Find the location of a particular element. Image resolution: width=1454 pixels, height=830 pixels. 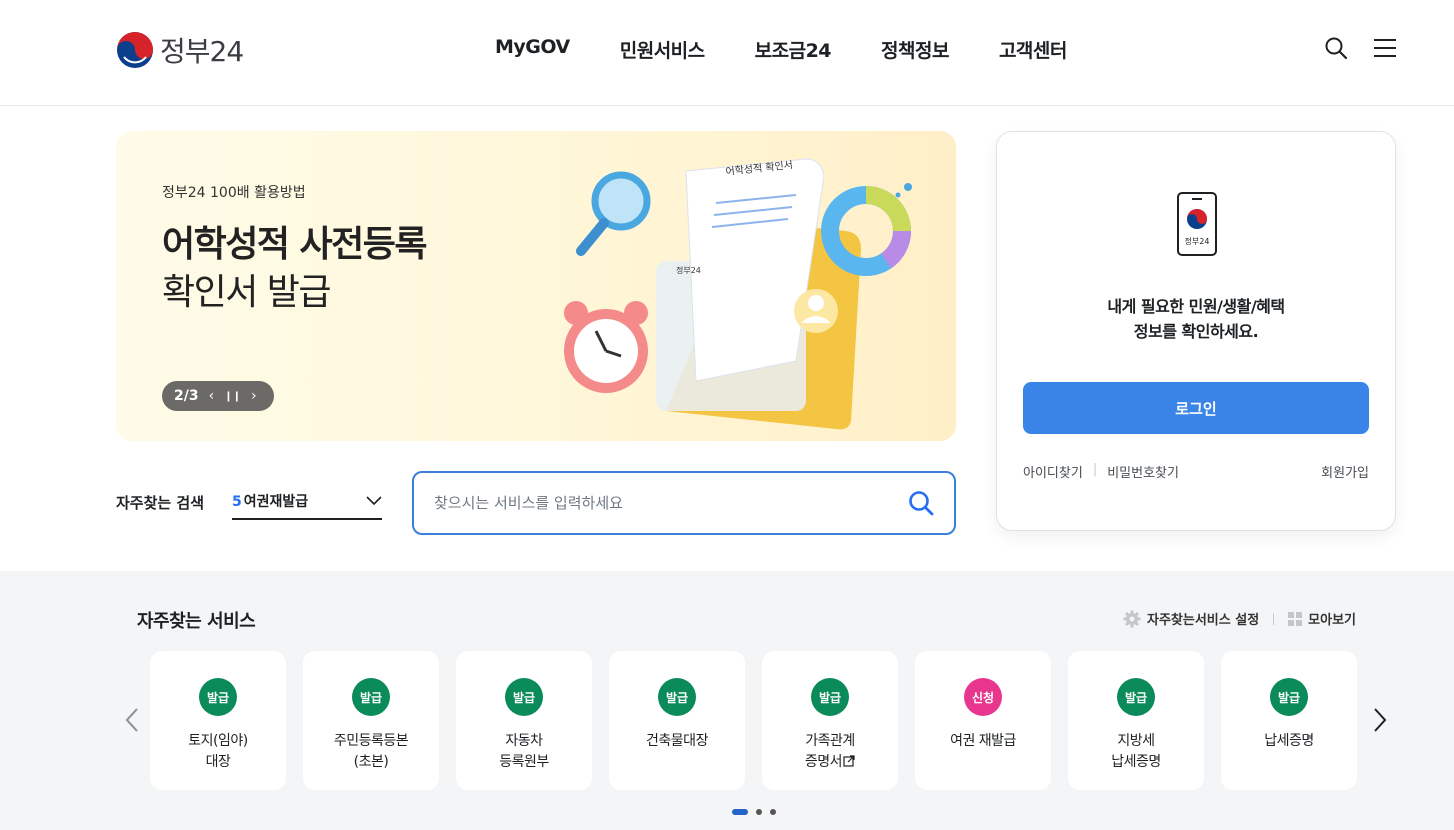

banner-title-line2: 확인서 발급 is located at coordinates (247, 292).